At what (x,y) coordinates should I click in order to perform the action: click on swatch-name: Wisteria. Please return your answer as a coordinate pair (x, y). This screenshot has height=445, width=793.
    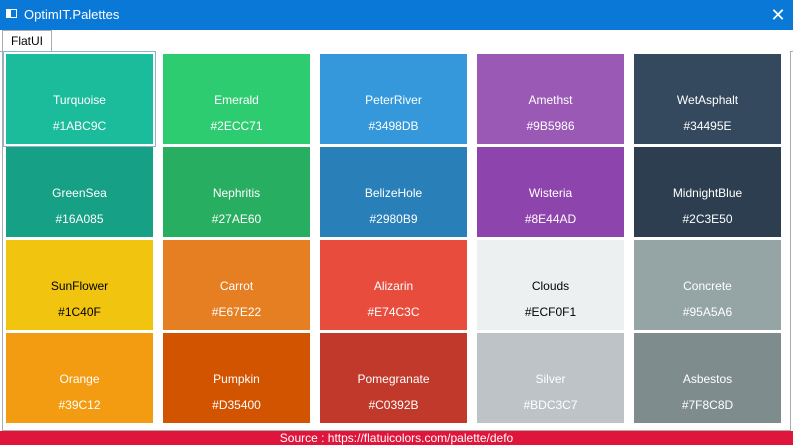
    Looking at the image, I should click on (550, 193).